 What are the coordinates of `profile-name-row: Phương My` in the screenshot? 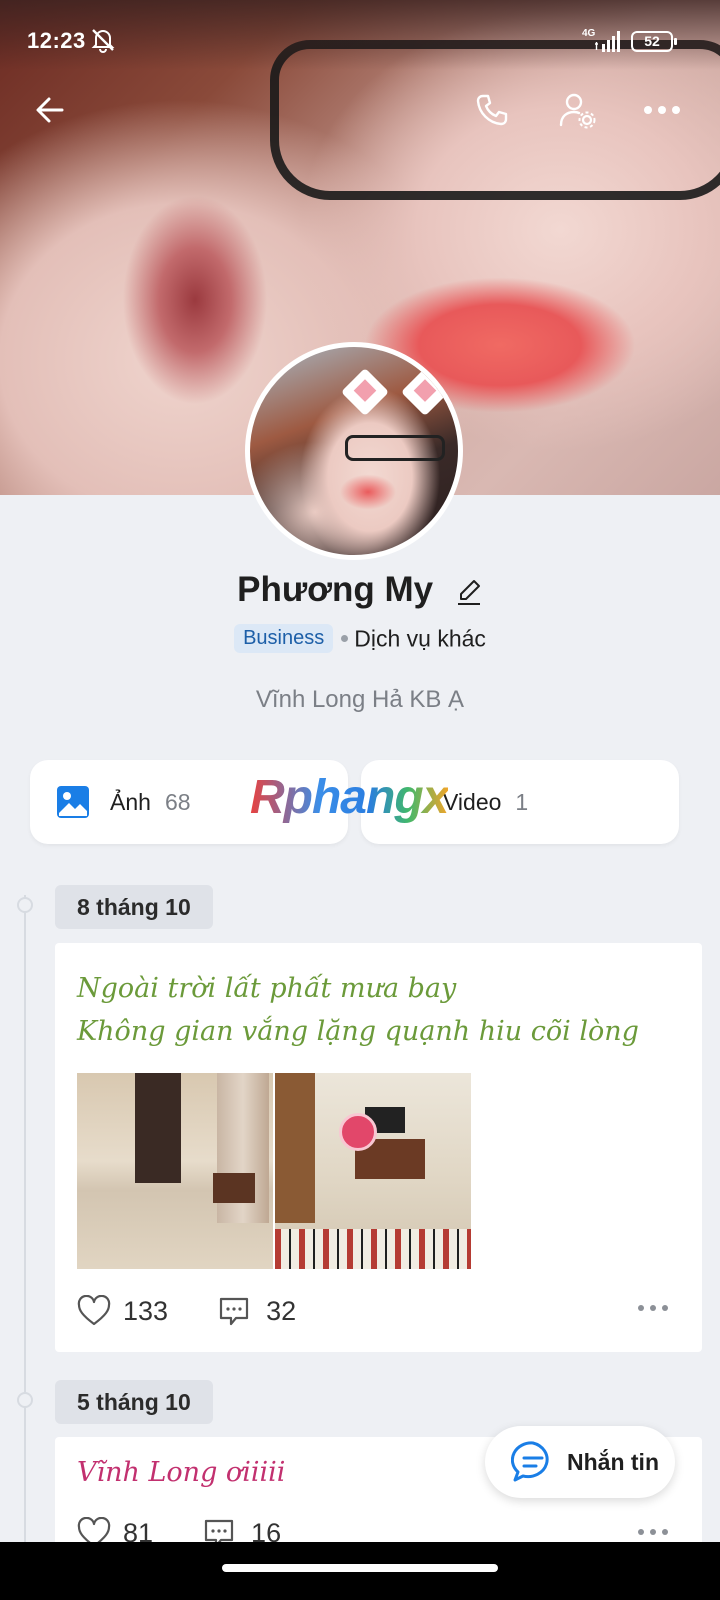 It's located at (360, 590).